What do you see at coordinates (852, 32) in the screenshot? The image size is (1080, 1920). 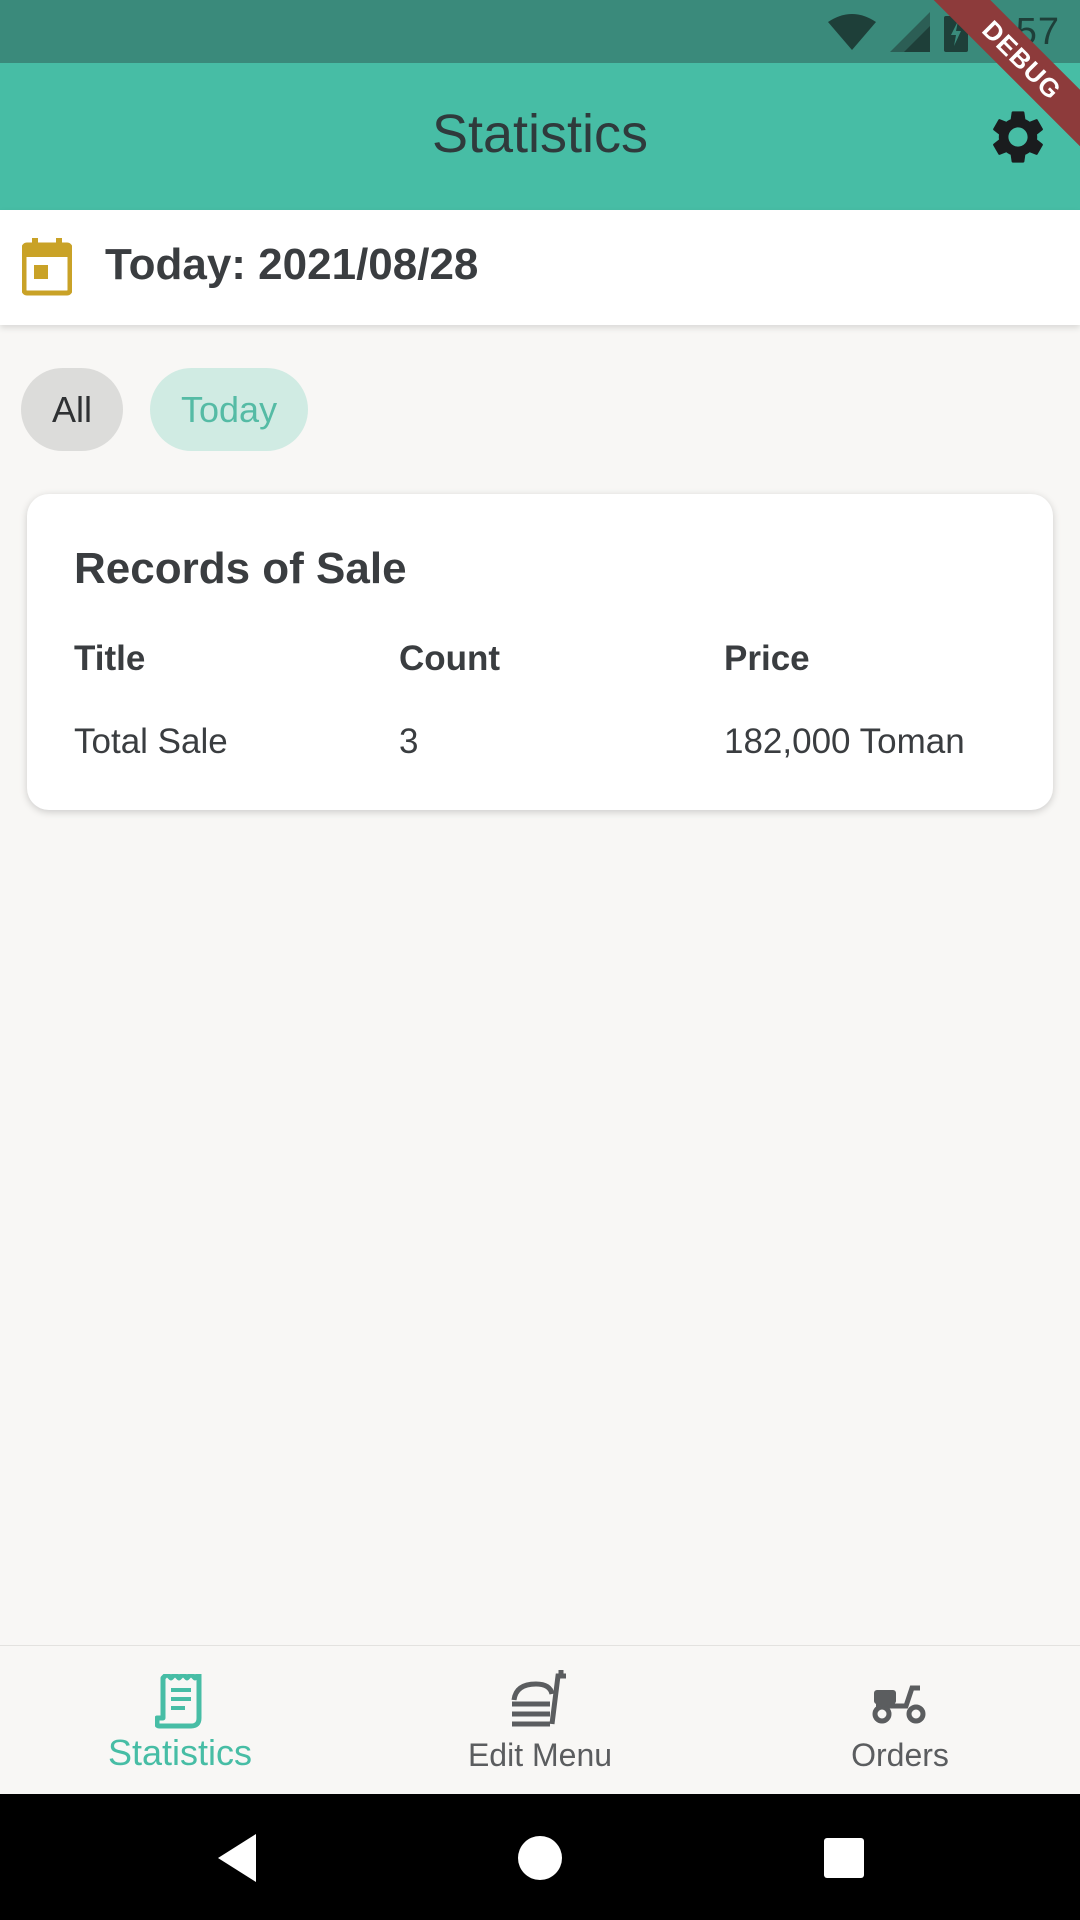 I see `wifi-icon` at bounding box center [852, 32].